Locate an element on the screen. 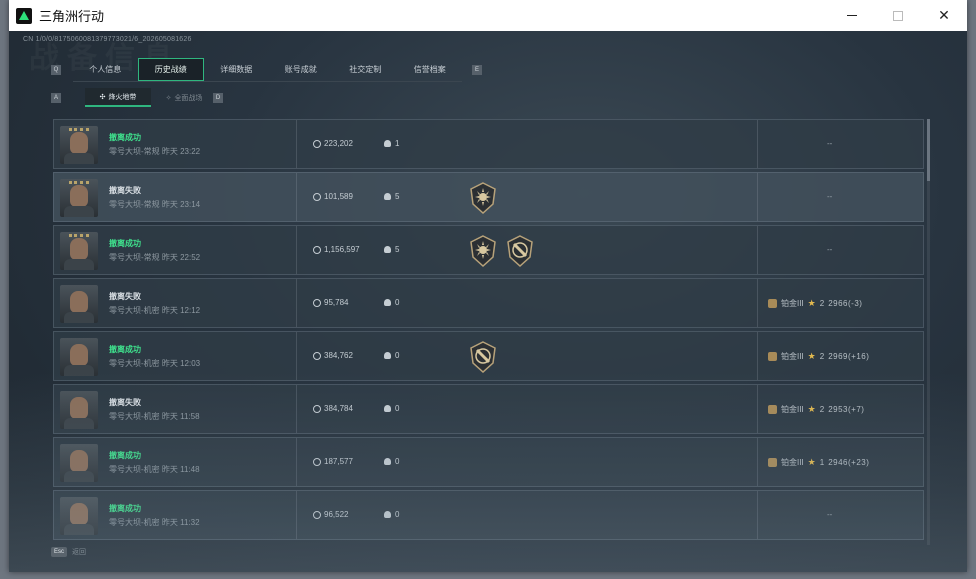  tab-6: 信誉档案 is located at coordinates (430, 69).